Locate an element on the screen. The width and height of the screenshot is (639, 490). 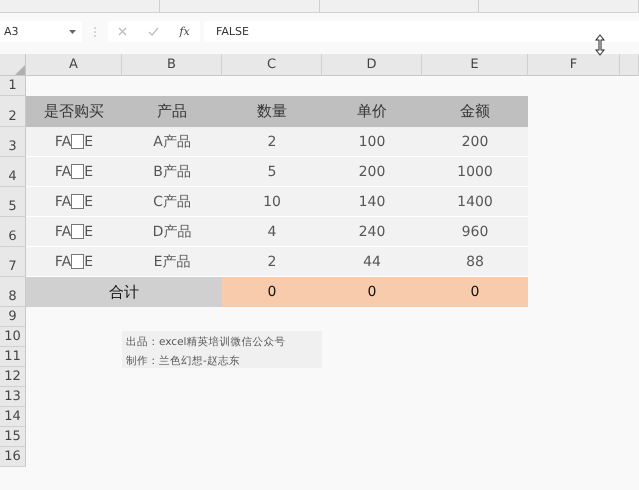
table-cell: 140 is located at coordinates (372, 202).